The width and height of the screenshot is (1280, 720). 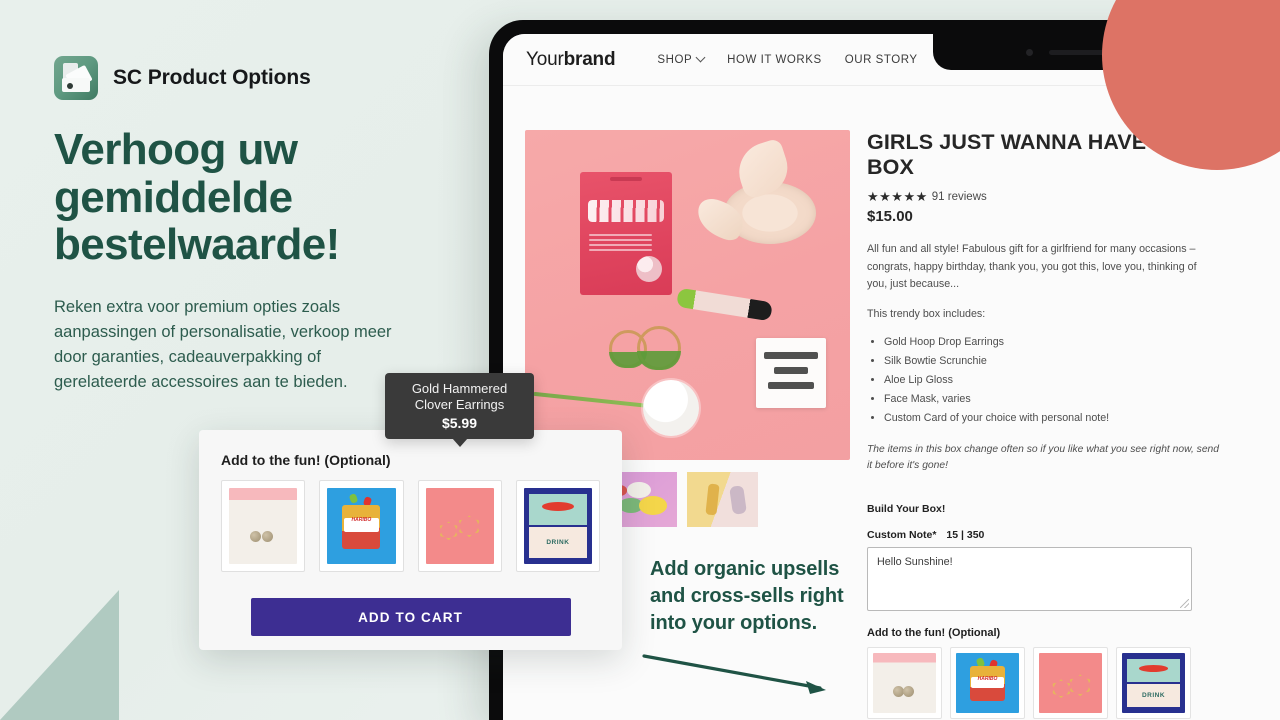 What do you see at coordinates (1043, 535) in the screenshot?
I see `custom-note-row: Custom Note* 15 | 350` at bounding box center [1043, 535].